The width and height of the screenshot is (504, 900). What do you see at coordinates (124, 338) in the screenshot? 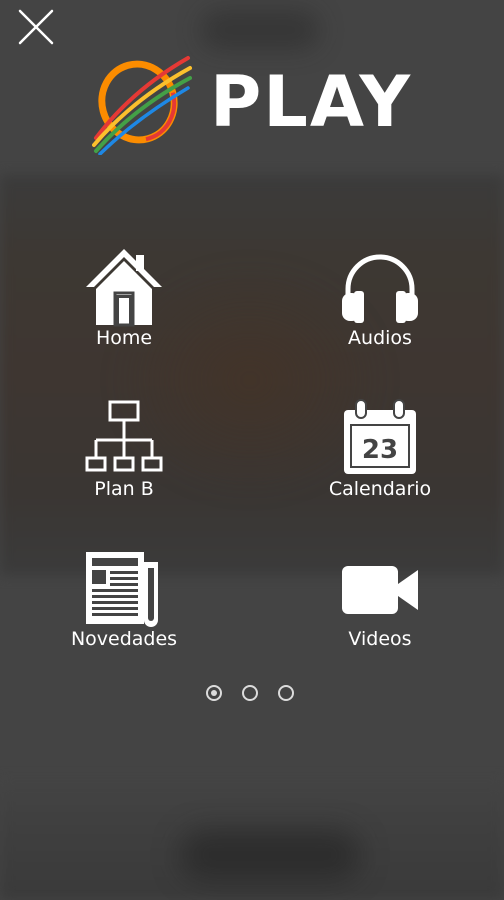
I see `menu-label-home: Home` at bounding box center [124, 338].